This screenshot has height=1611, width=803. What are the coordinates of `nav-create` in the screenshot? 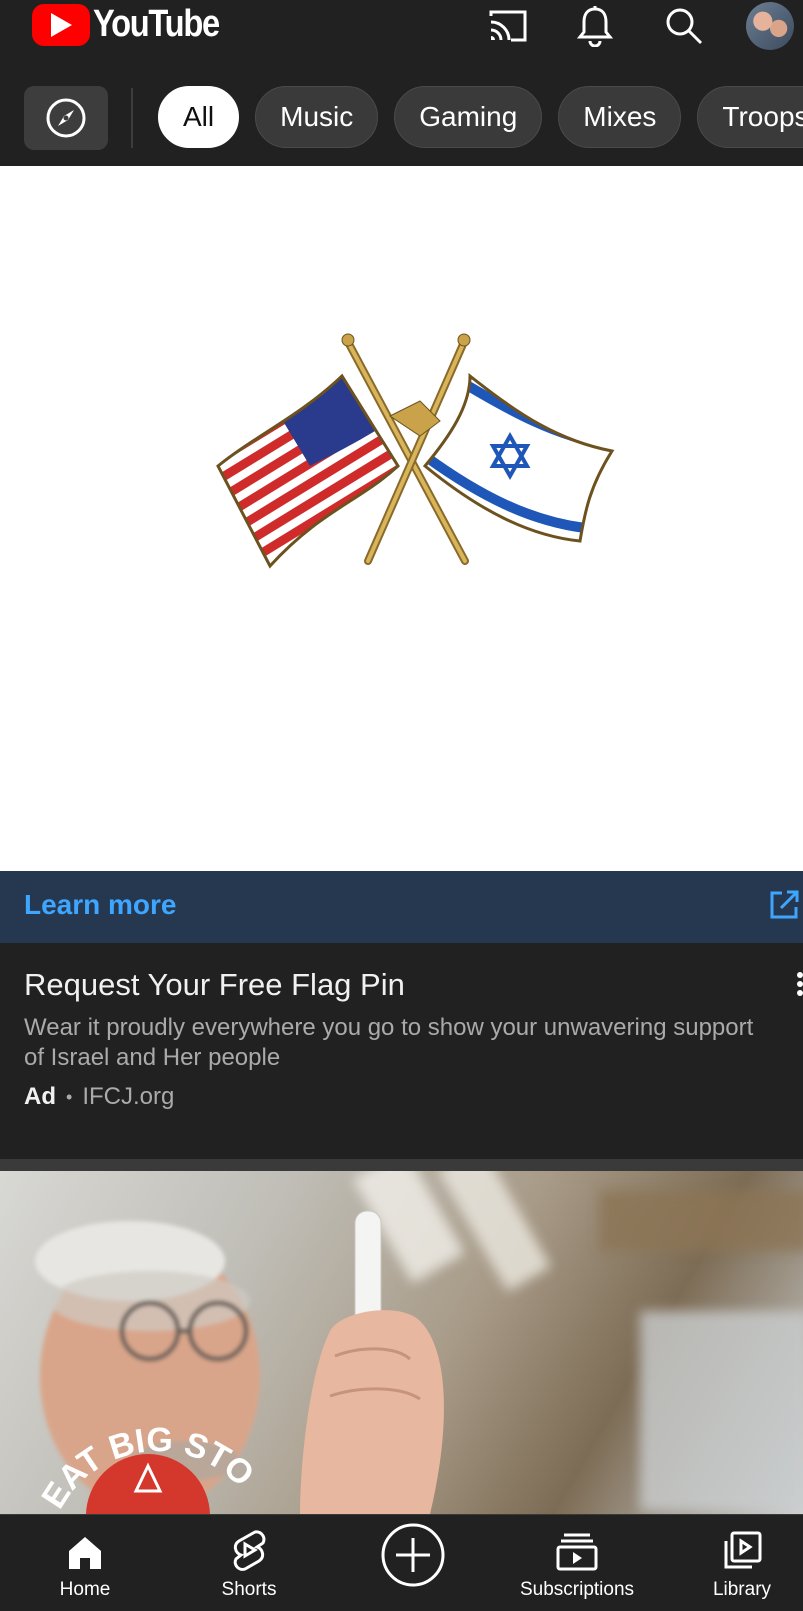 It's located at (413, 1563).